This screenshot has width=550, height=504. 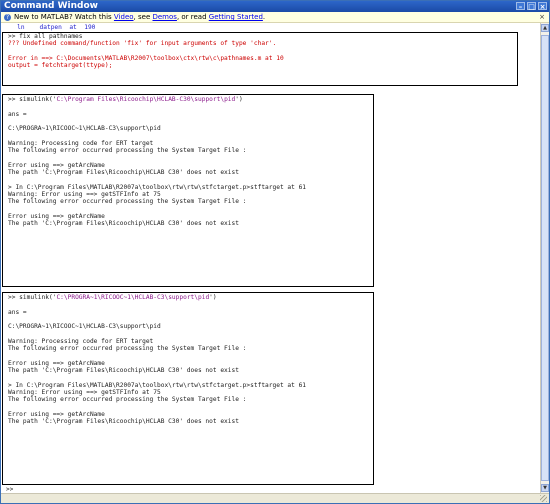 What do you see at coordinates (542, 6) in the screenshot?
I see `close-button: ×` at bounding box center [542, 6].